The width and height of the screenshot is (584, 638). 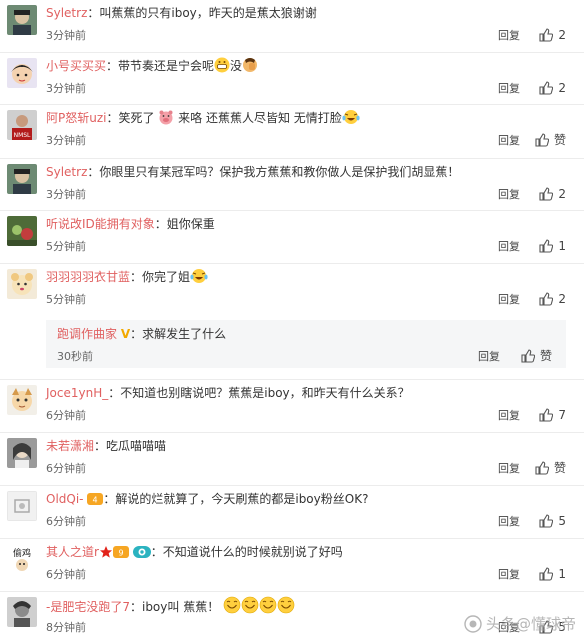 I want to click on facepalm-emoji-icon, so click(x=250, y=67).